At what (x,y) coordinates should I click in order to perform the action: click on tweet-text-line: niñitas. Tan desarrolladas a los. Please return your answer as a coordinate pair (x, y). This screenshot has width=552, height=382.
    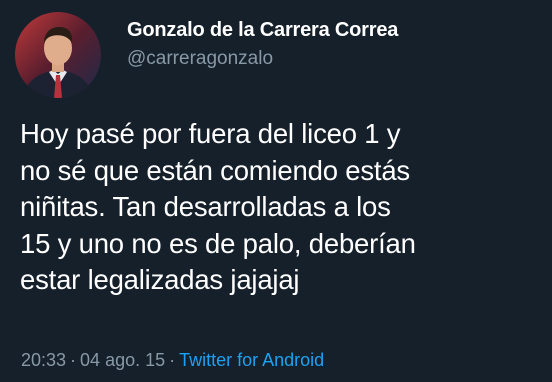
    Looking at the image, I should click on (205, 206).